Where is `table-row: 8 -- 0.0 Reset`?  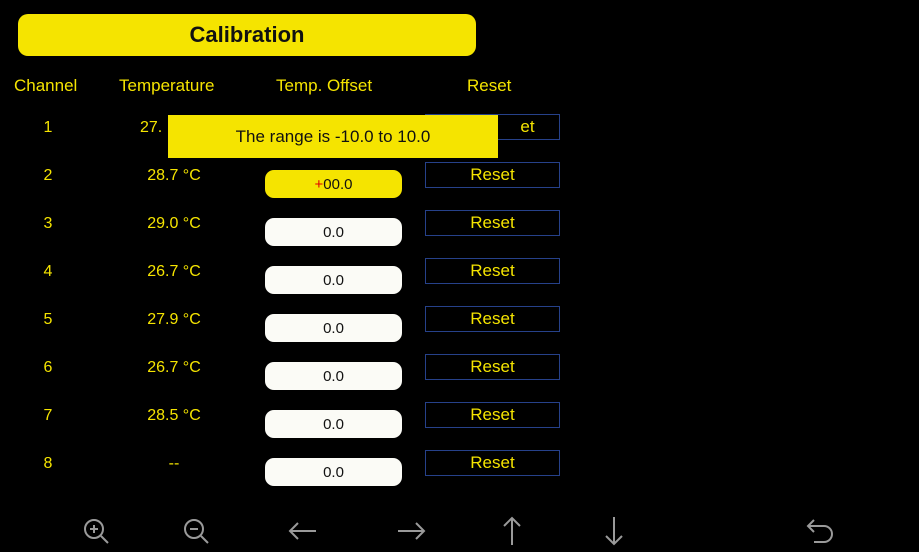 table-row: 8 -- 0.0 Reset is located at coordinates (459, 476).